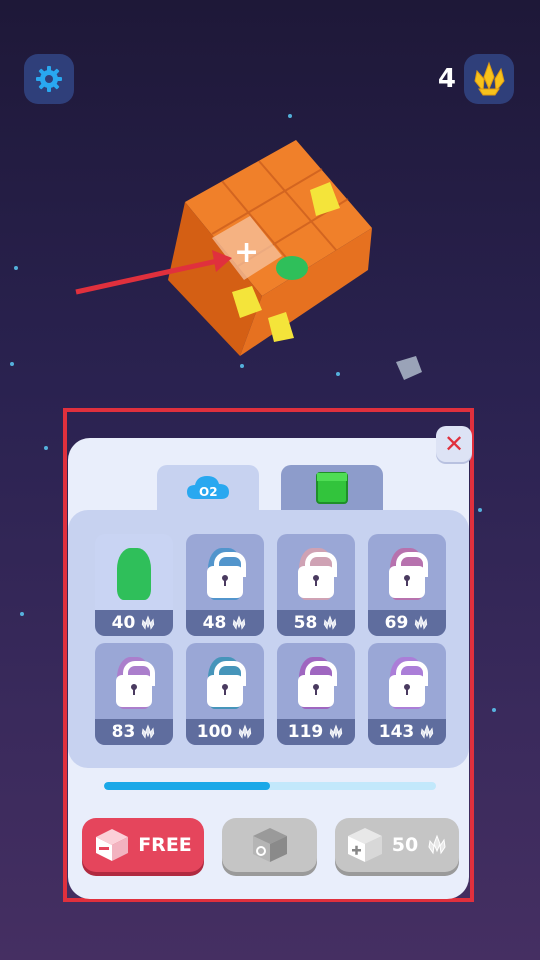 This screenshot has width=540, height=960. I want to click on close-button: ✕, so click(454, 444).